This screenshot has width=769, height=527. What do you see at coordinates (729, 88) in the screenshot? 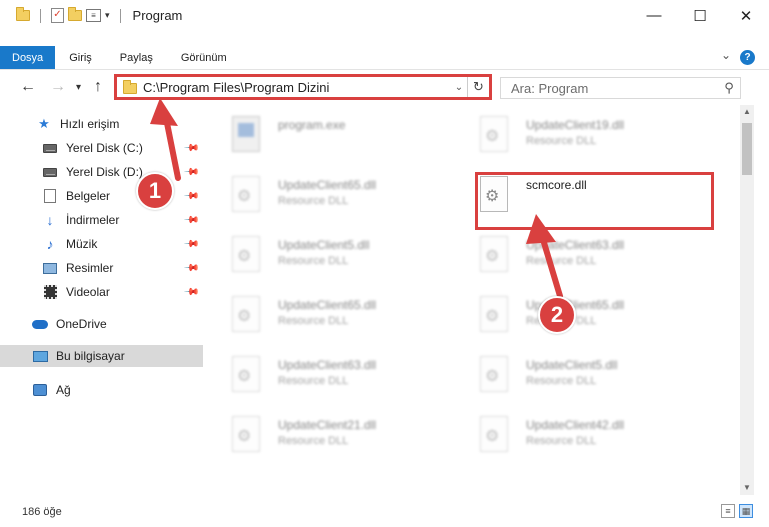
I see `search-icon: ⚲` at bounding box center [729, 88].